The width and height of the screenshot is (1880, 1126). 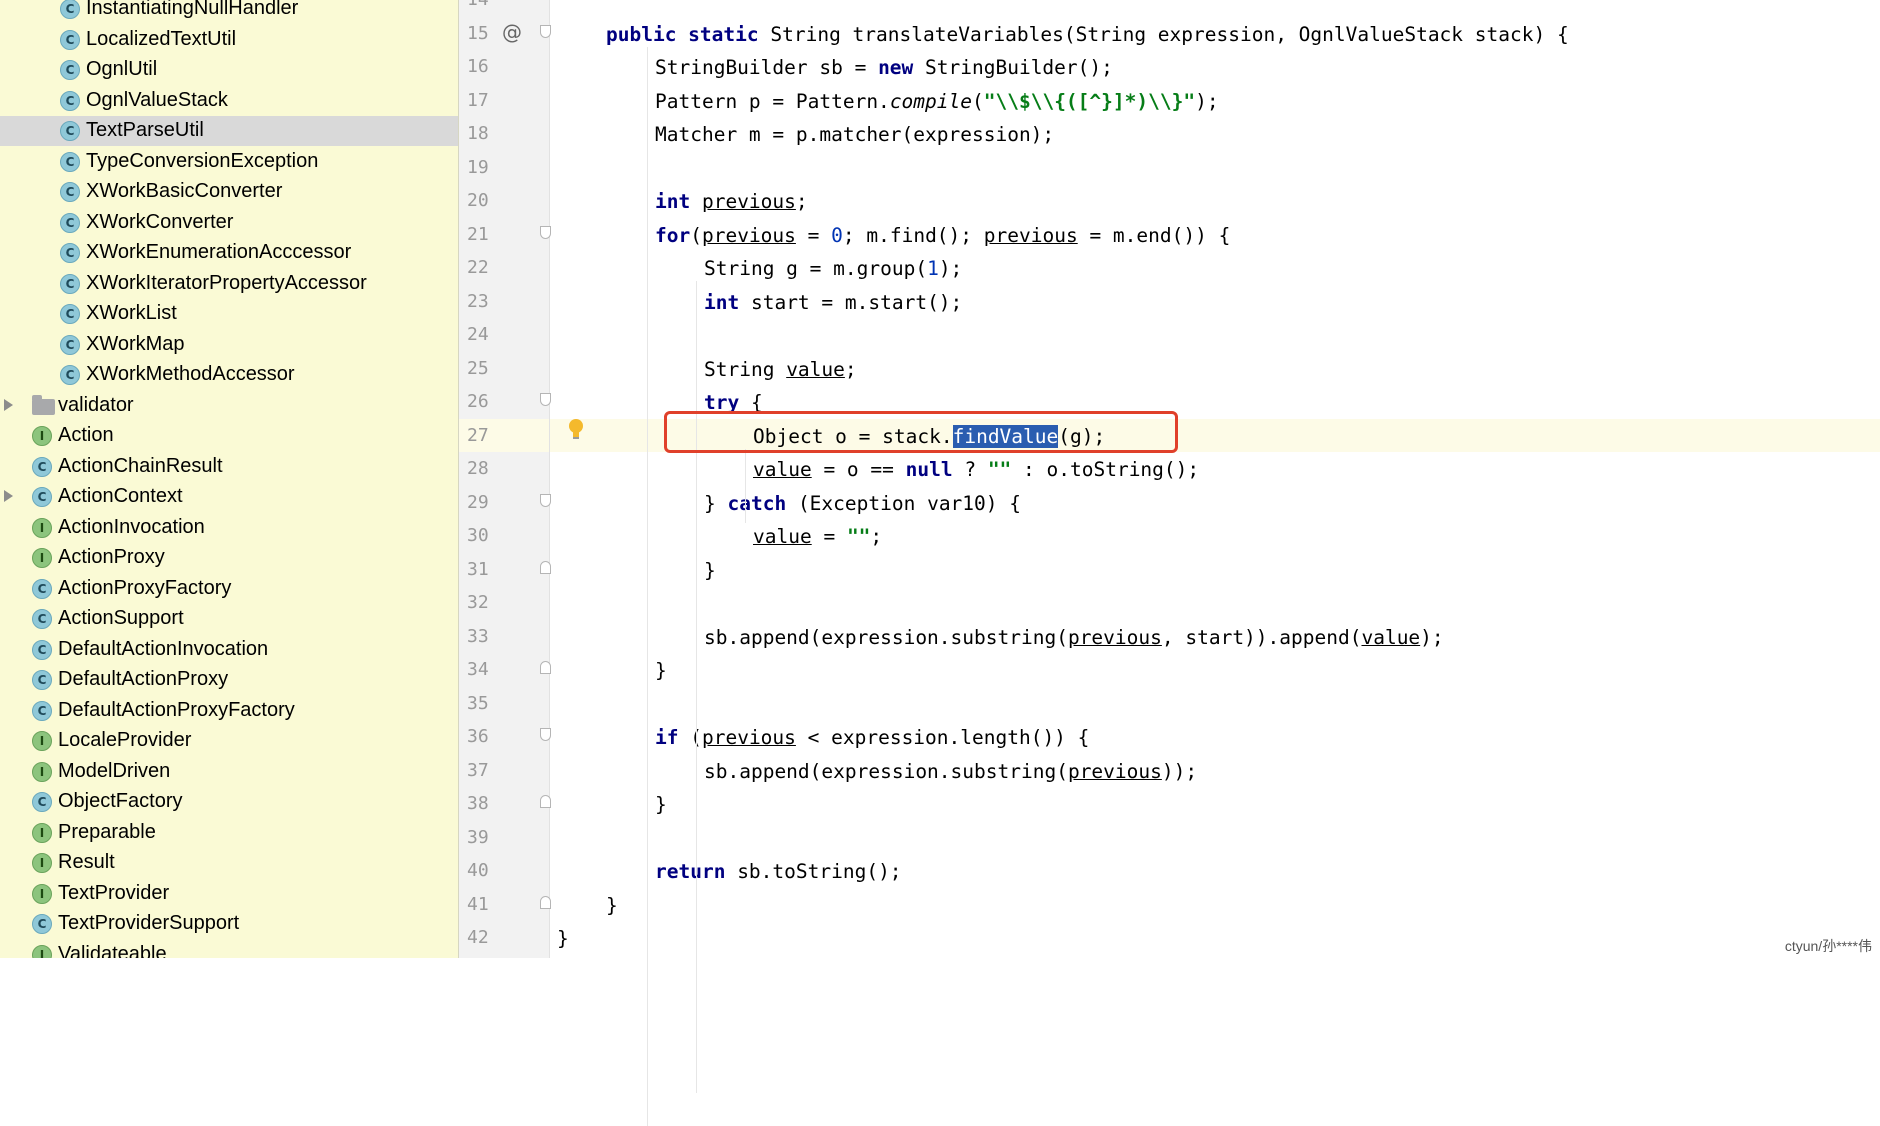 What do you see at coordinates (229, 192) in the screenshot?
I see `tree-item: CXWorkBasicConverter` at bounding box center [229, 192].